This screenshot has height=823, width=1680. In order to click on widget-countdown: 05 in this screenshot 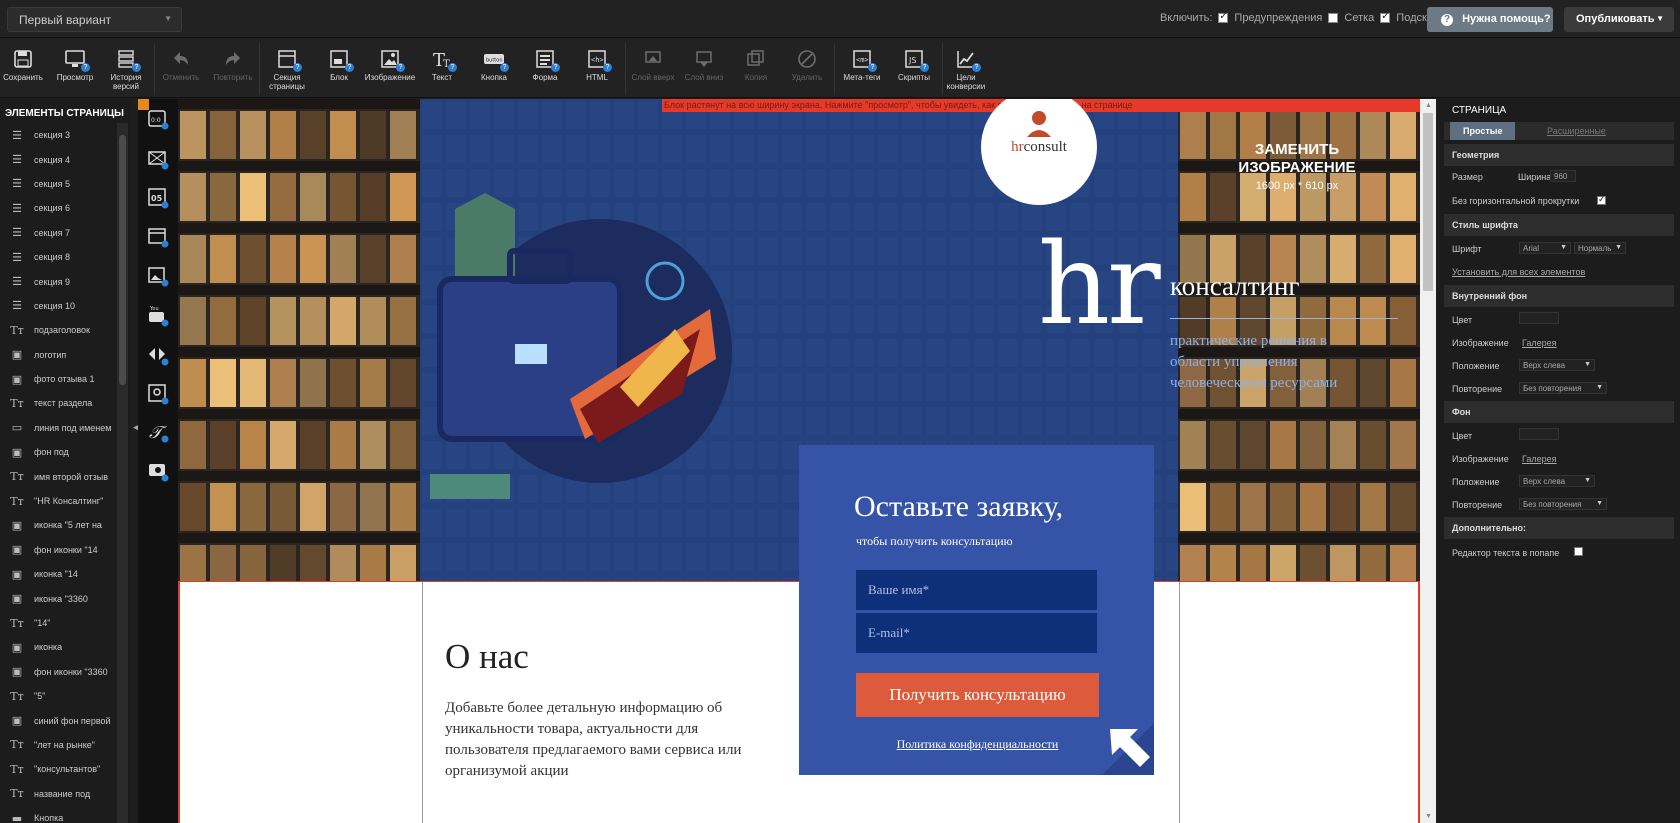, I will do `click(158, 198)`.